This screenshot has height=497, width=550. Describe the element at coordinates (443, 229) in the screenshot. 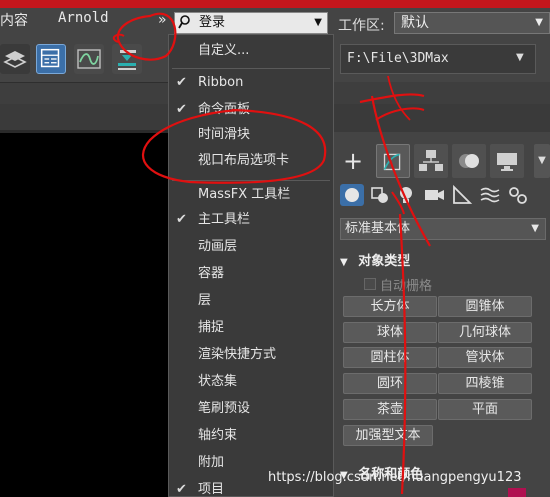

I see `category-dropdown: 标准基本体 ▼` at that location.